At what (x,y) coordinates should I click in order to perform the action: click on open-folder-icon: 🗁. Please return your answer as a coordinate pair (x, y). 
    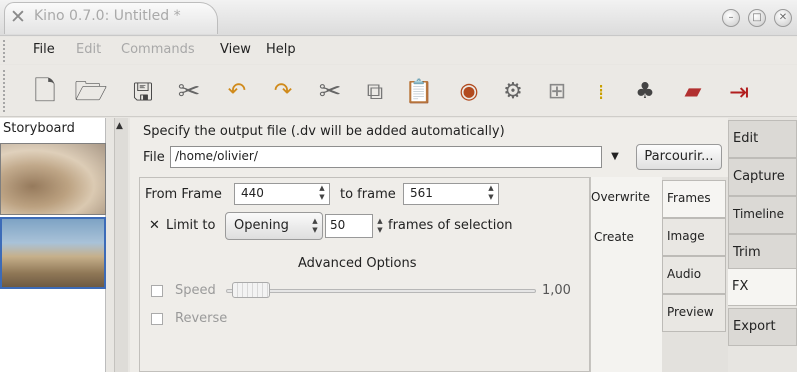
    Looking at the image, I should click on (91, 92).